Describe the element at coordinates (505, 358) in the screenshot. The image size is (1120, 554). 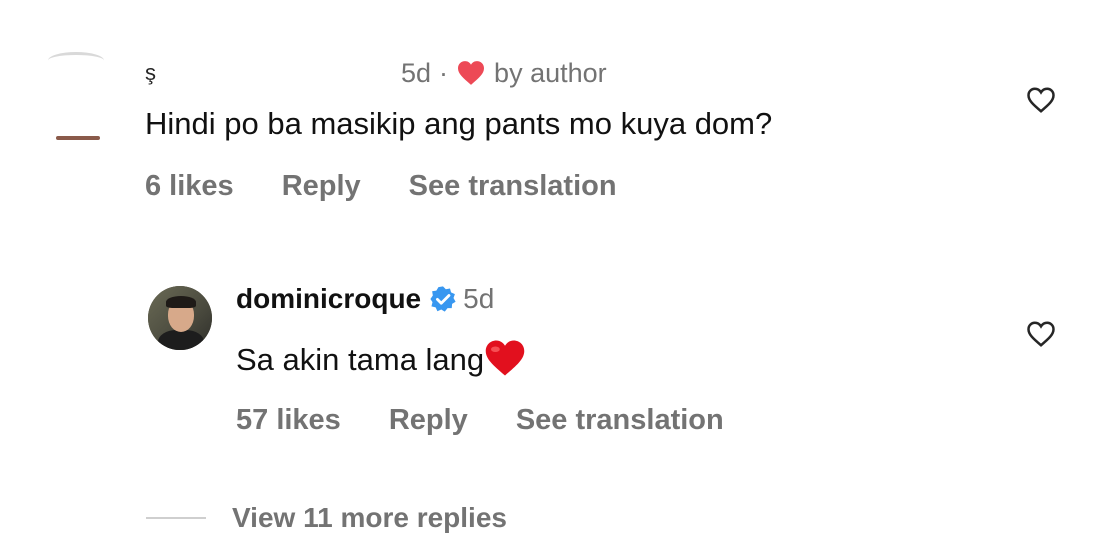
I see `red-heart-emoji` at that location.